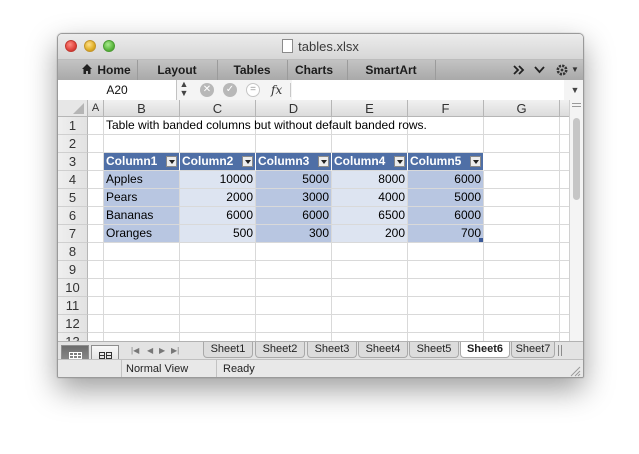  What do you see at coordinates (370, 234) in the screenshot?
I see `table-cell: 200` at bounding box center [370, 234].